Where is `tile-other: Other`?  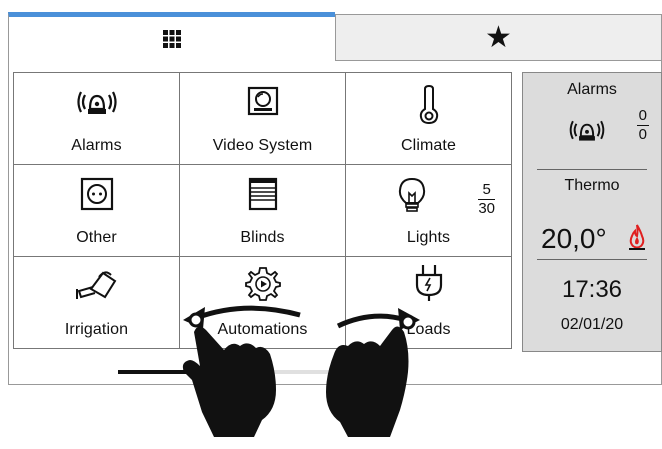
tile-other: Other is located at coordinates (96, 210).